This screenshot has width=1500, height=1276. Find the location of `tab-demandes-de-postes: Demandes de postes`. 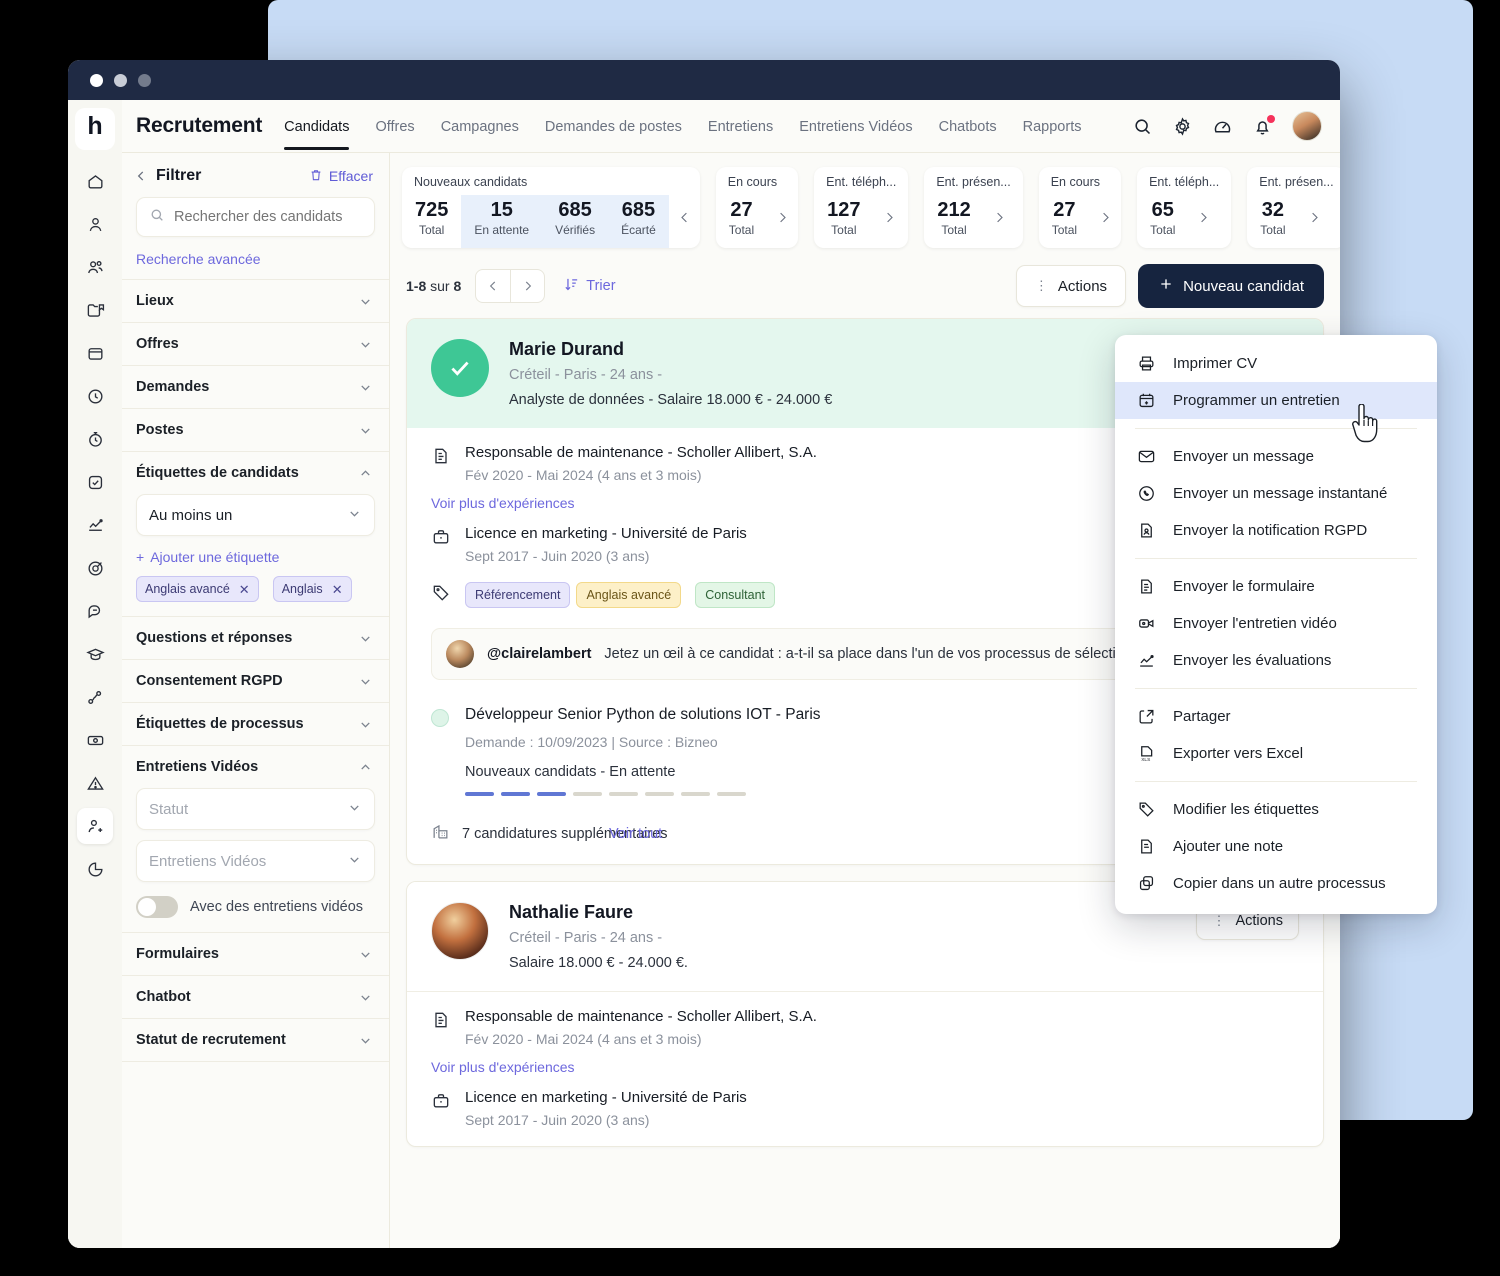

tab-demandes-de-postes: Demandes de postes is located at coordinates (613, 126).